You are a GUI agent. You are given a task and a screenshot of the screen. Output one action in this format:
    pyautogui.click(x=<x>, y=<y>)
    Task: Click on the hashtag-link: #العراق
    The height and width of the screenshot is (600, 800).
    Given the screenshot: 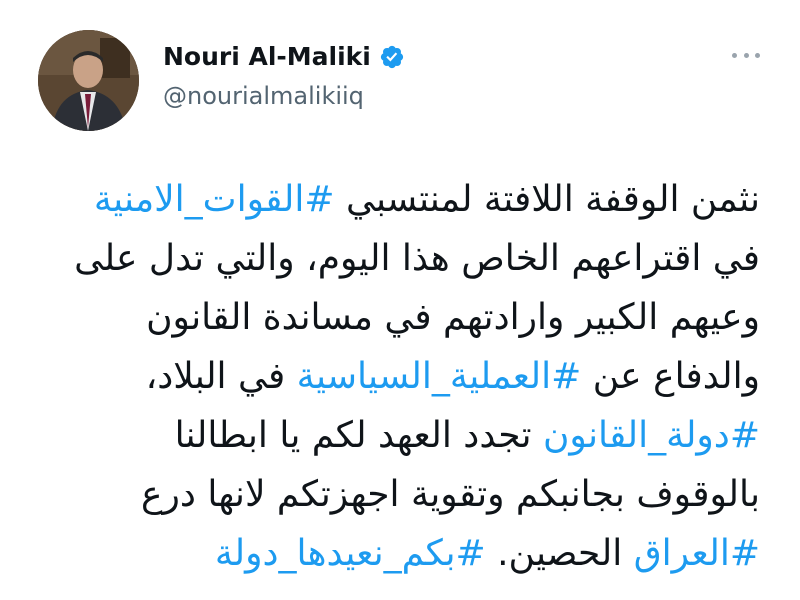 What is the action you would take?
    pyautogui.click(x=697, y=553)
    